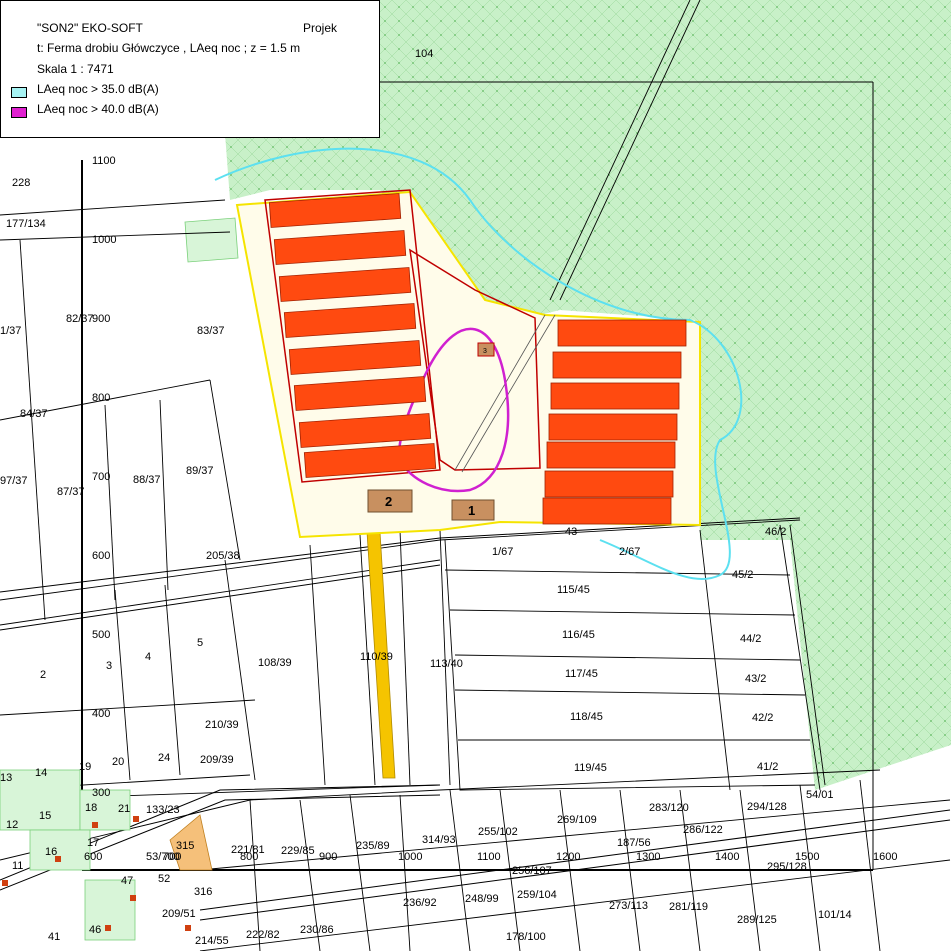 The image size is (951, 951). I want to click on legend-entry-40db: LAeq noc > 40.0 dB(A), so click(98, 109).